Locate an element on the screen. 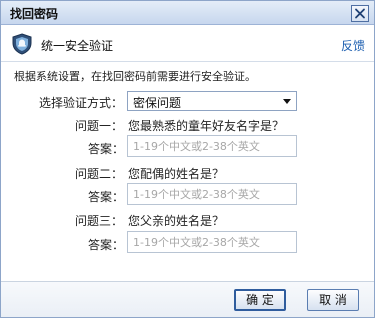  description-text: 根据系统设置，在找回密码前需要进行安全验证。 is located at coordinates (135, 76).